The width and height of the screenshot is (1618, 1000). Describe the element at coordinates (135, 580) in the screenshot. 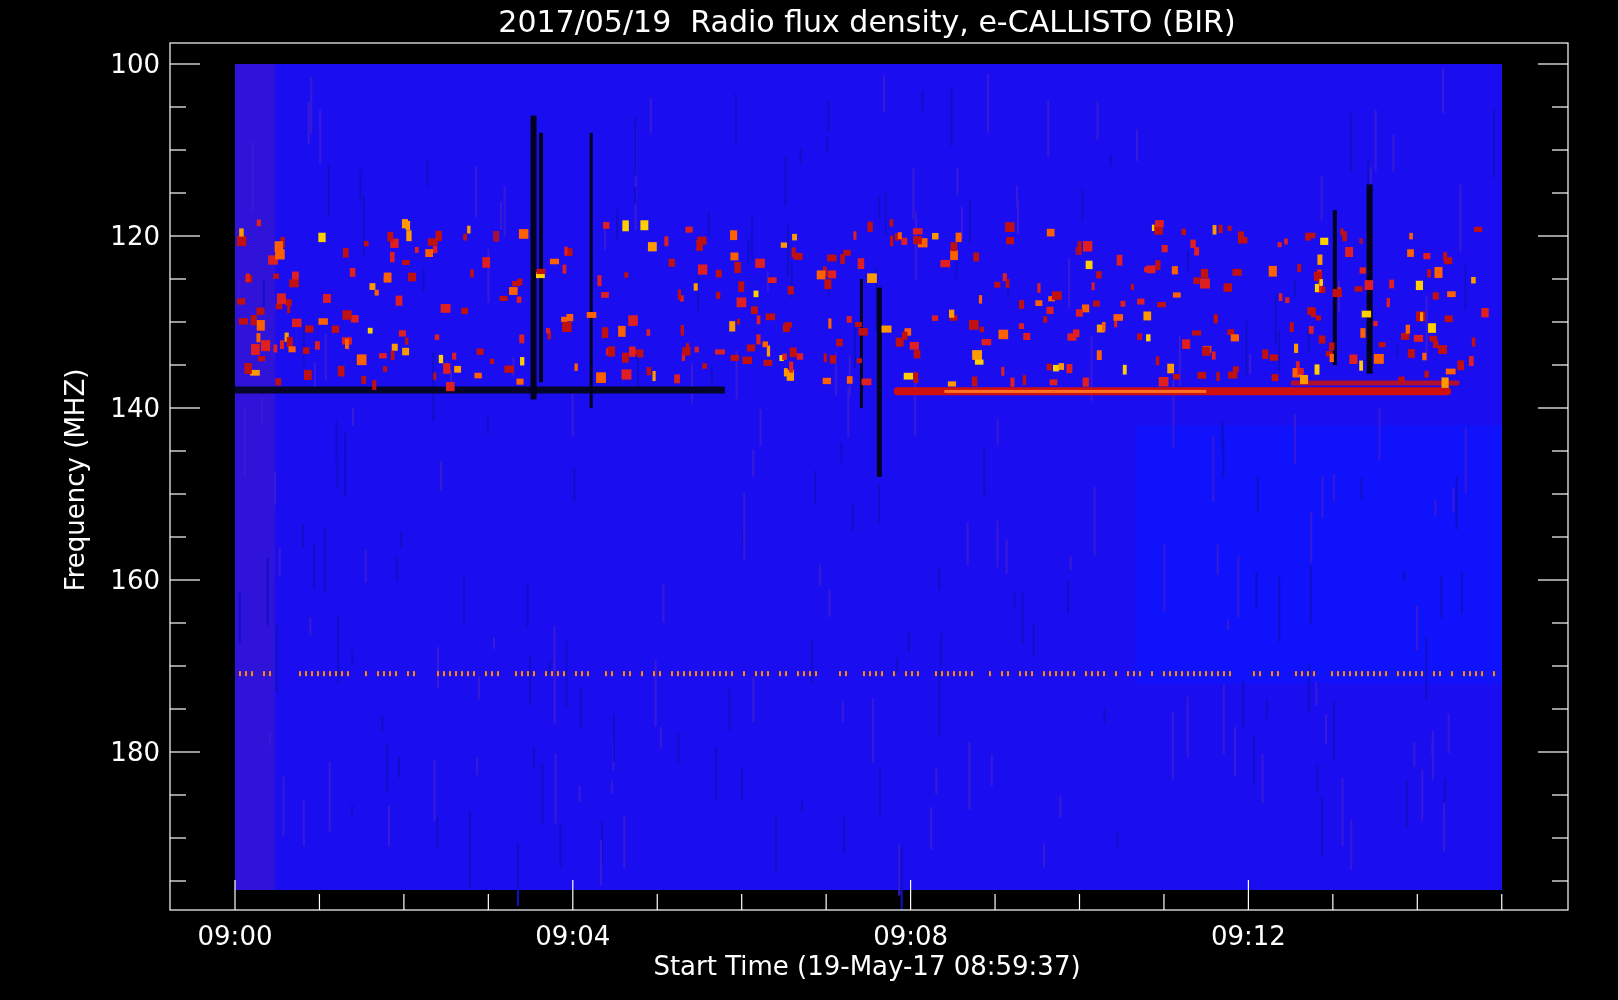

I see `y-tick-label: 160` at that location.